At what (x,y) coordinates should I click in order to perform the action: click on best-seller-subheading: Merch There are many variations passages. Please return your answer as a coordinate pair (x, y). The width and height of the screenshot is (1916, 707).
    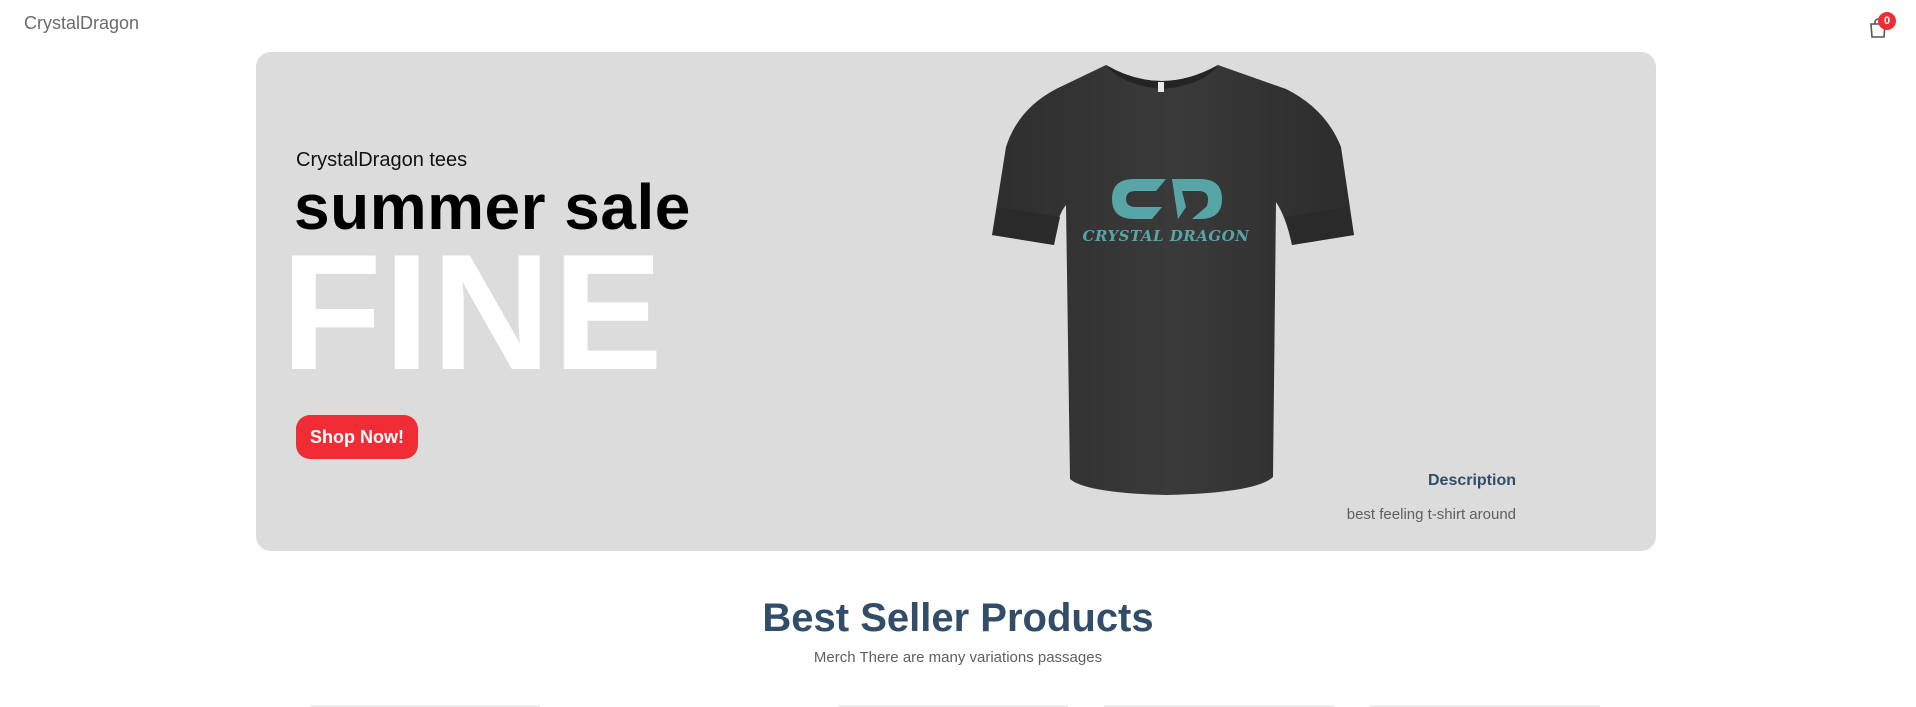
    Looking at the image, I should click on (958, 657).